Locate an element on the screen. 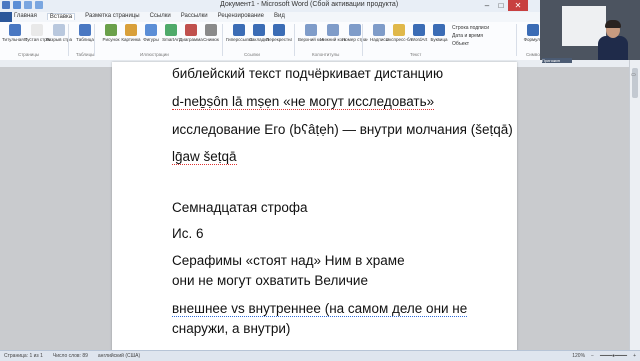 The width and height of the screenshot is (640, 361). minimize-button: – is located at coordinates (487, 5).